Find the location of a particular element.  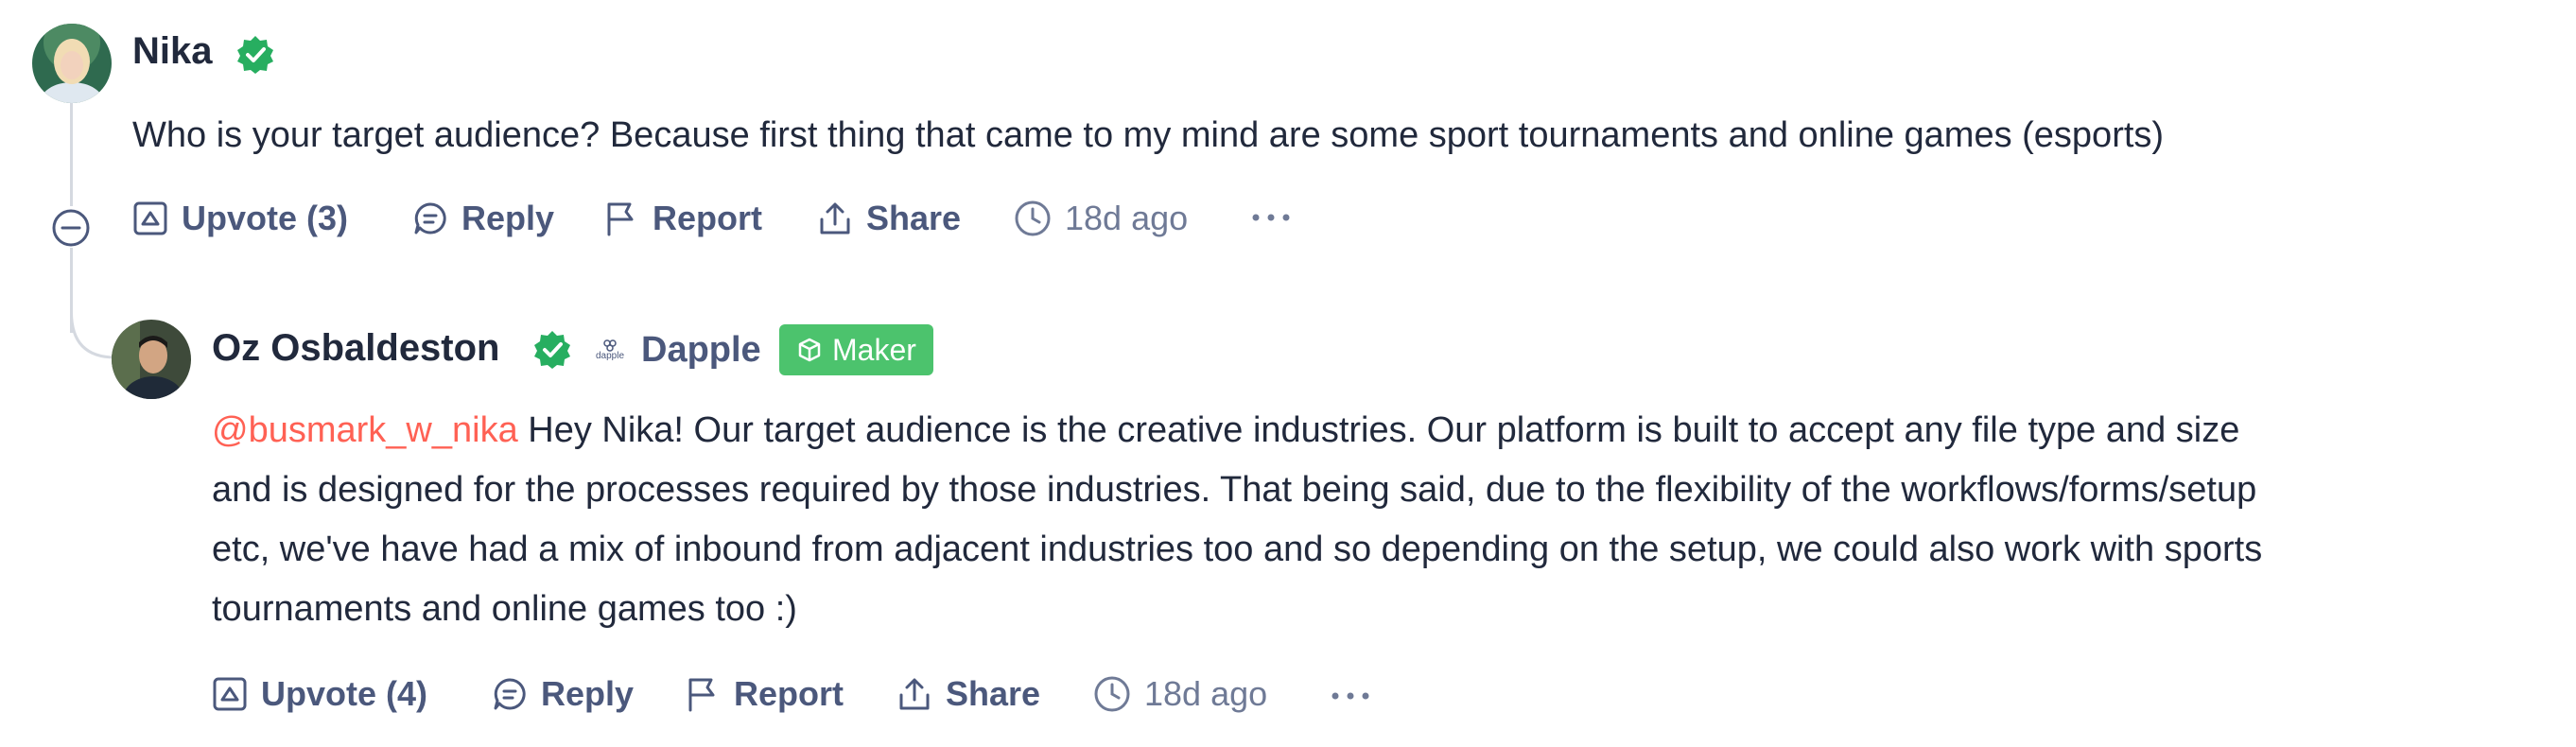

company-name: Dapple is located at coordinates (701, 349).